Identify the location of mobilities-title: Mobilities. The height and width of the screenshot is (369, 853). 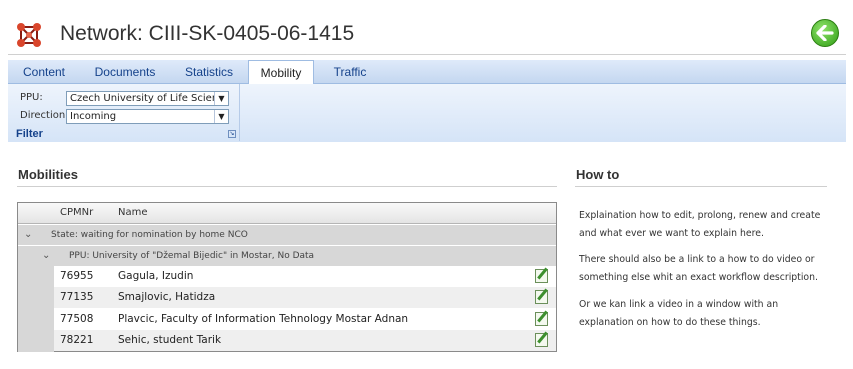
(48, 174).